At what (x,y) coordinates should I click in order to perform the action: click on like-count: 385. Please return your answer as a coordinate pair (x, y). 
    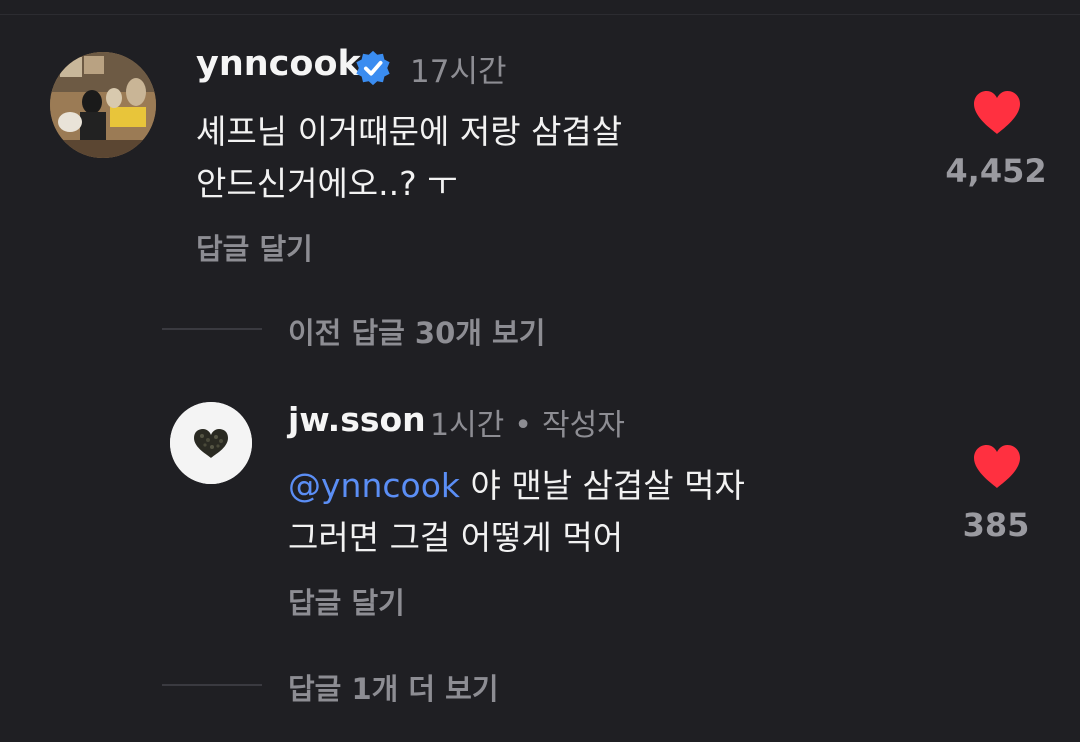
    Looking at the image, I should click on (996, 525).